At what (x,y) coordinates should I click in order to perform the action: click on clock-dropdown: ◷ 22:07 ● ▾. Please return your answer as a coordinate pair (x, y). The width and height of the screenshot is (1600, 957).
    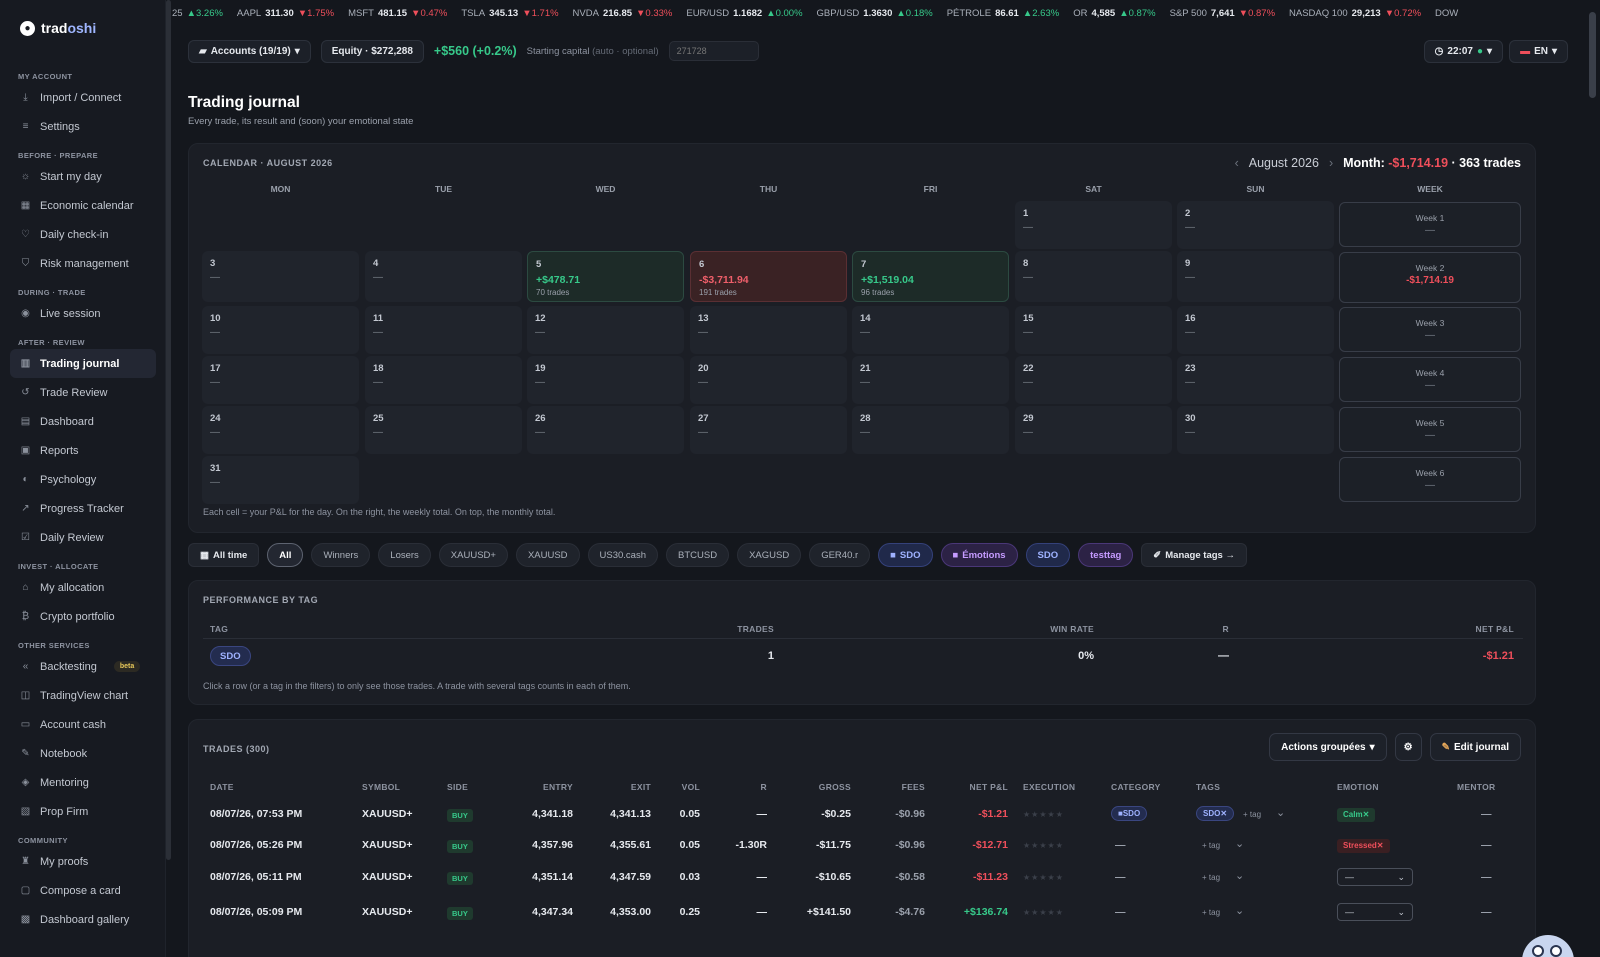
    Looking at the image, I should click on (1463, 51).